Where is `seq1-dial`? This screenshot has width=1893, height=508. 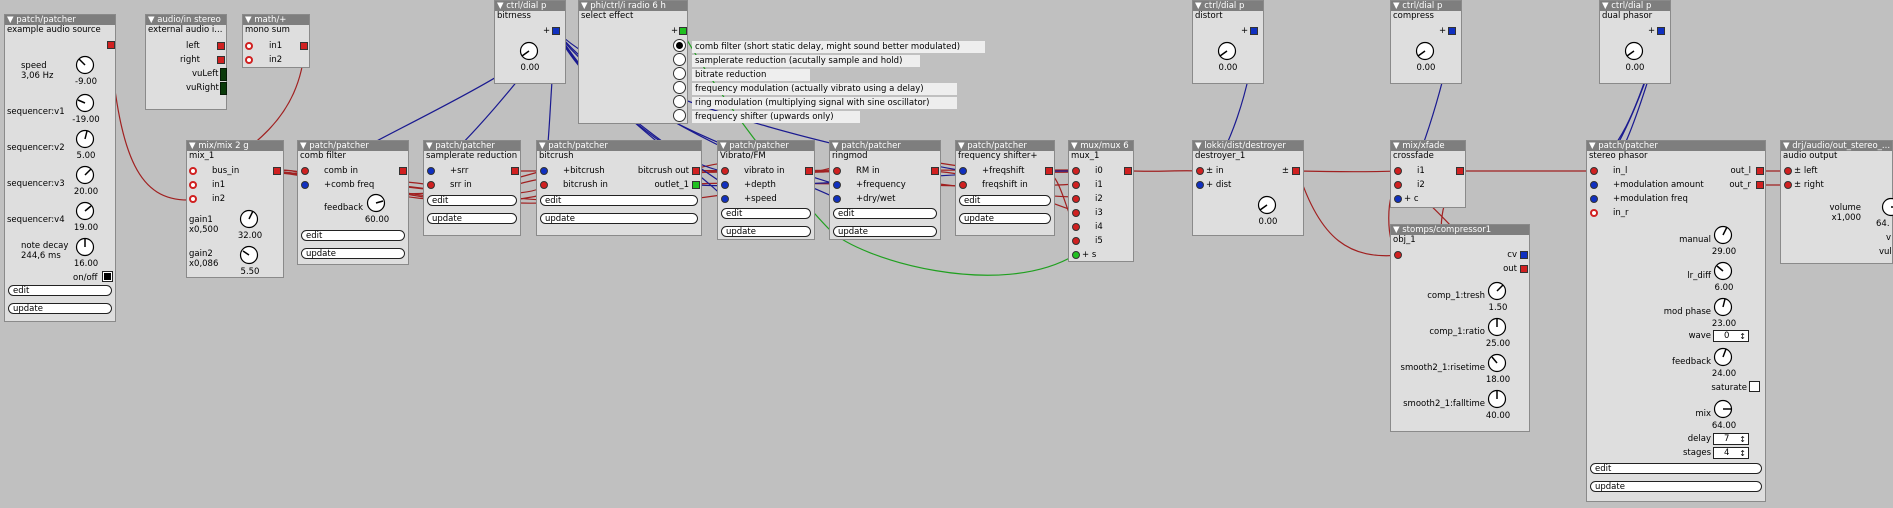 seq1-dial is located at coordinates (85, 103).